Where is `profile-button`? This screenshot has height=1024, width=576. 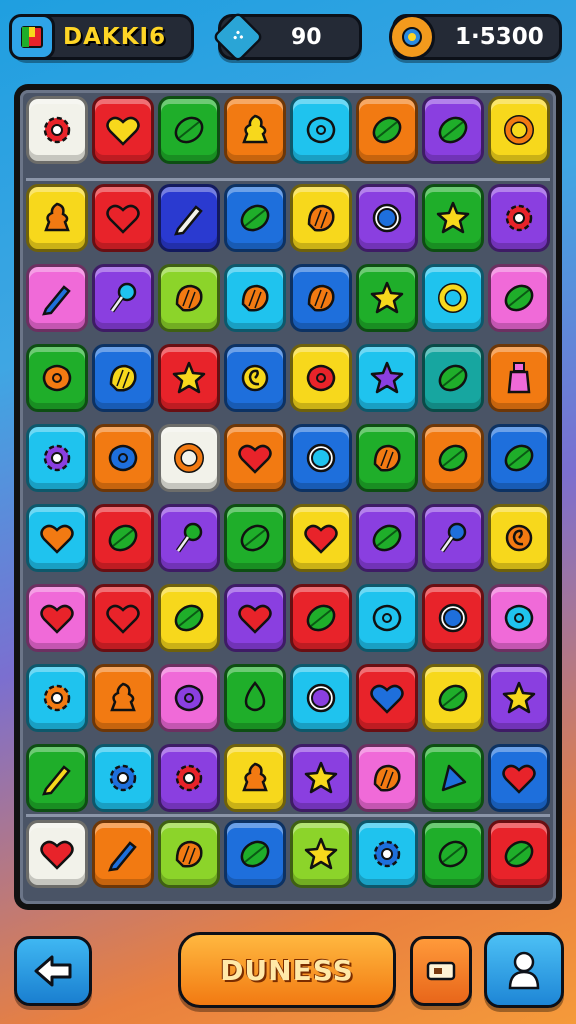 profile-button is located at coordinates (524, 970).